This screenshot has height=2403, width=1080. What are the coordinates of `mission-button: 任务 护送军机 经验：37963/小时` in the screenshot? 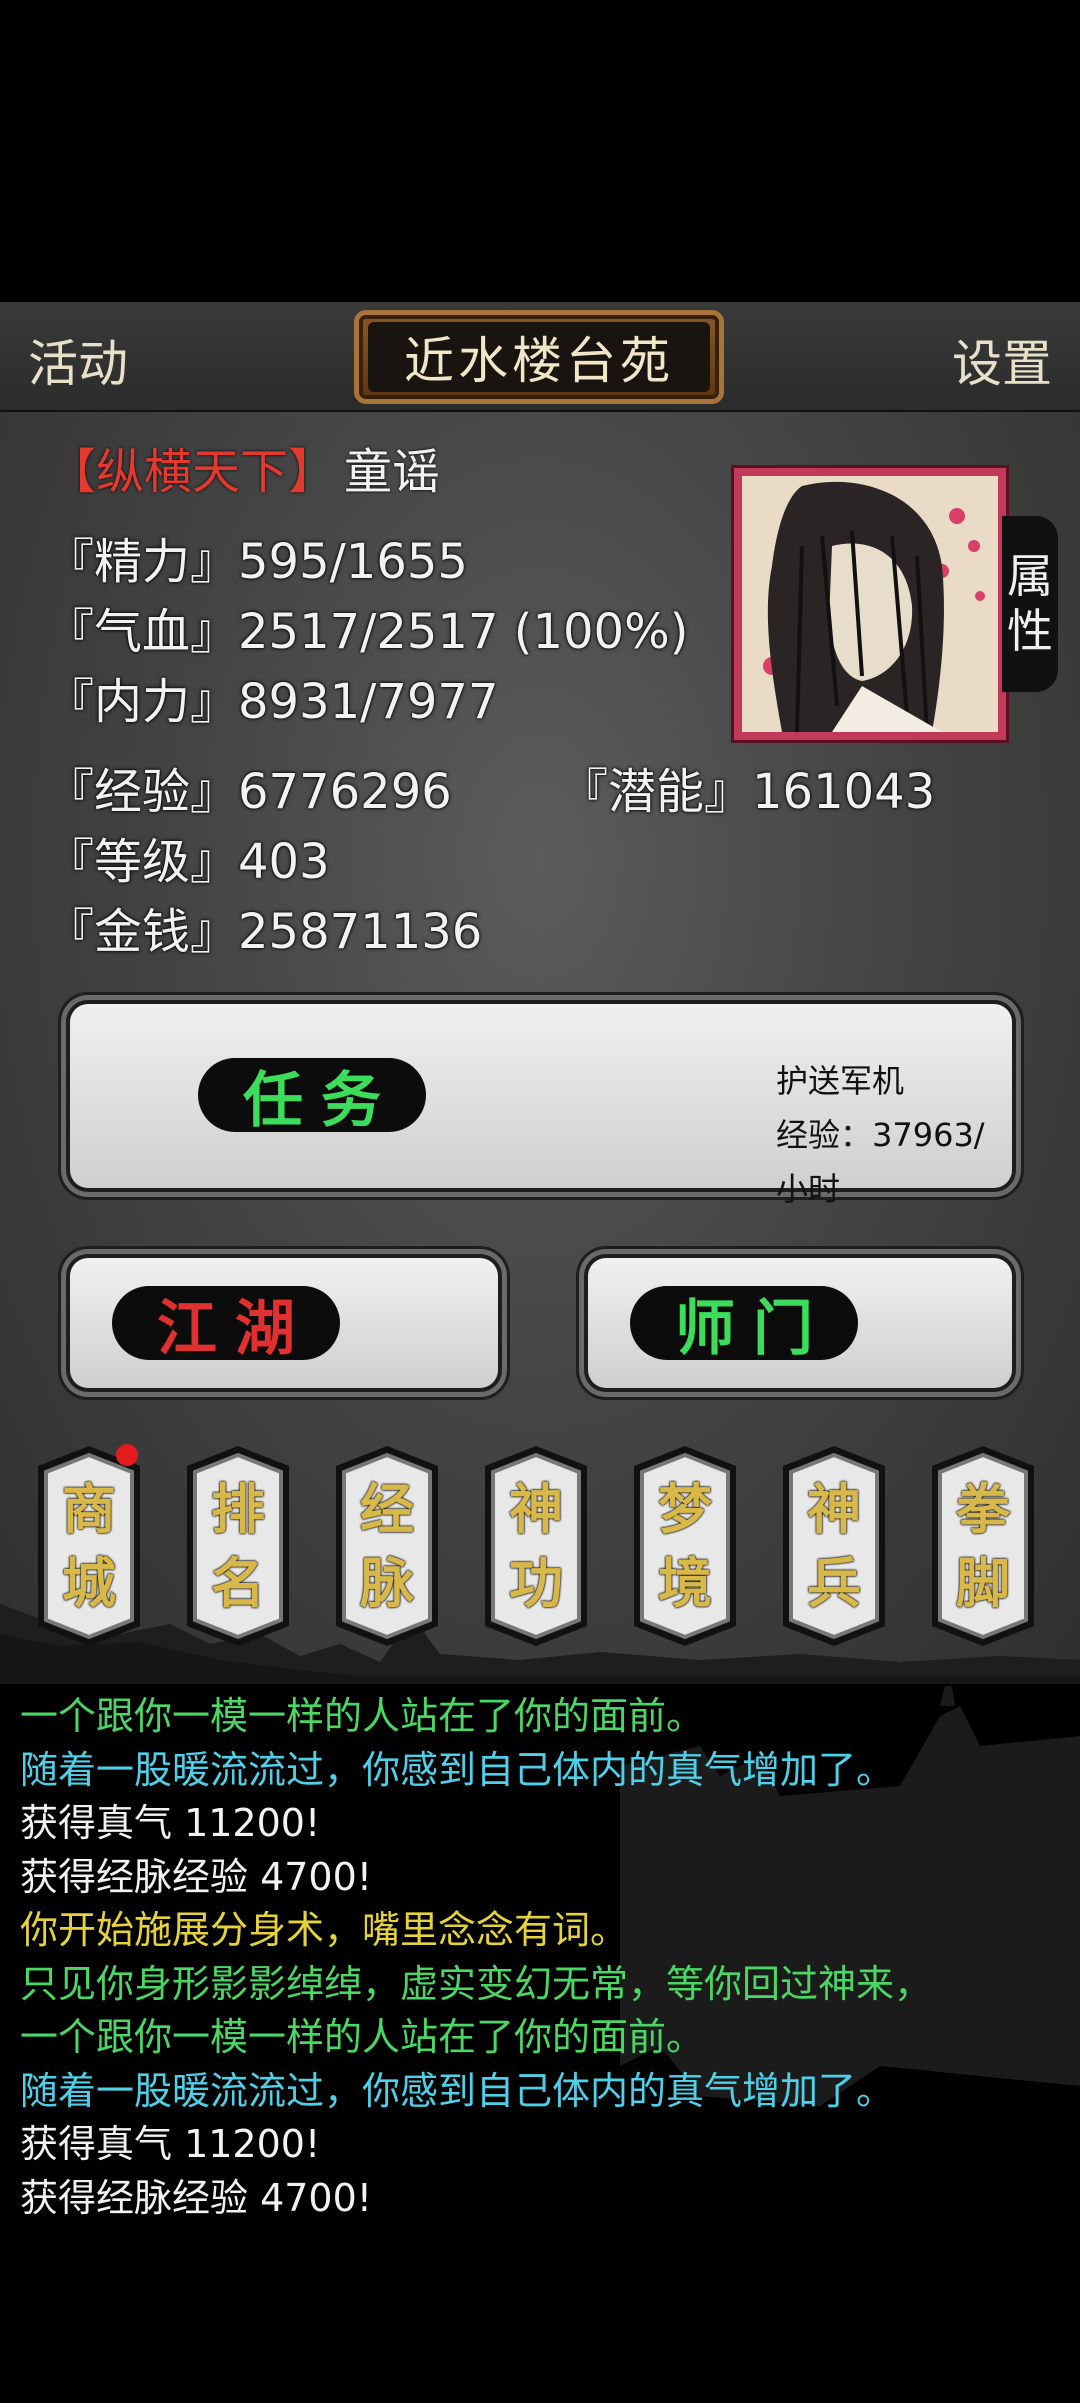 It's located at (541, 1106).